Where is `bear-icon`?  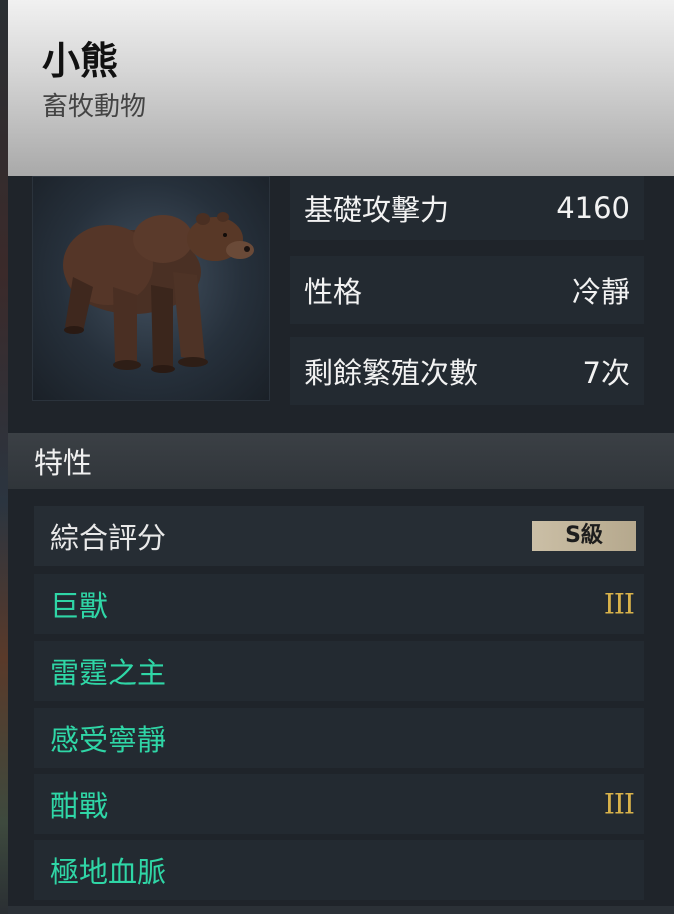 bear-icon is located at coordinates (158, 292).